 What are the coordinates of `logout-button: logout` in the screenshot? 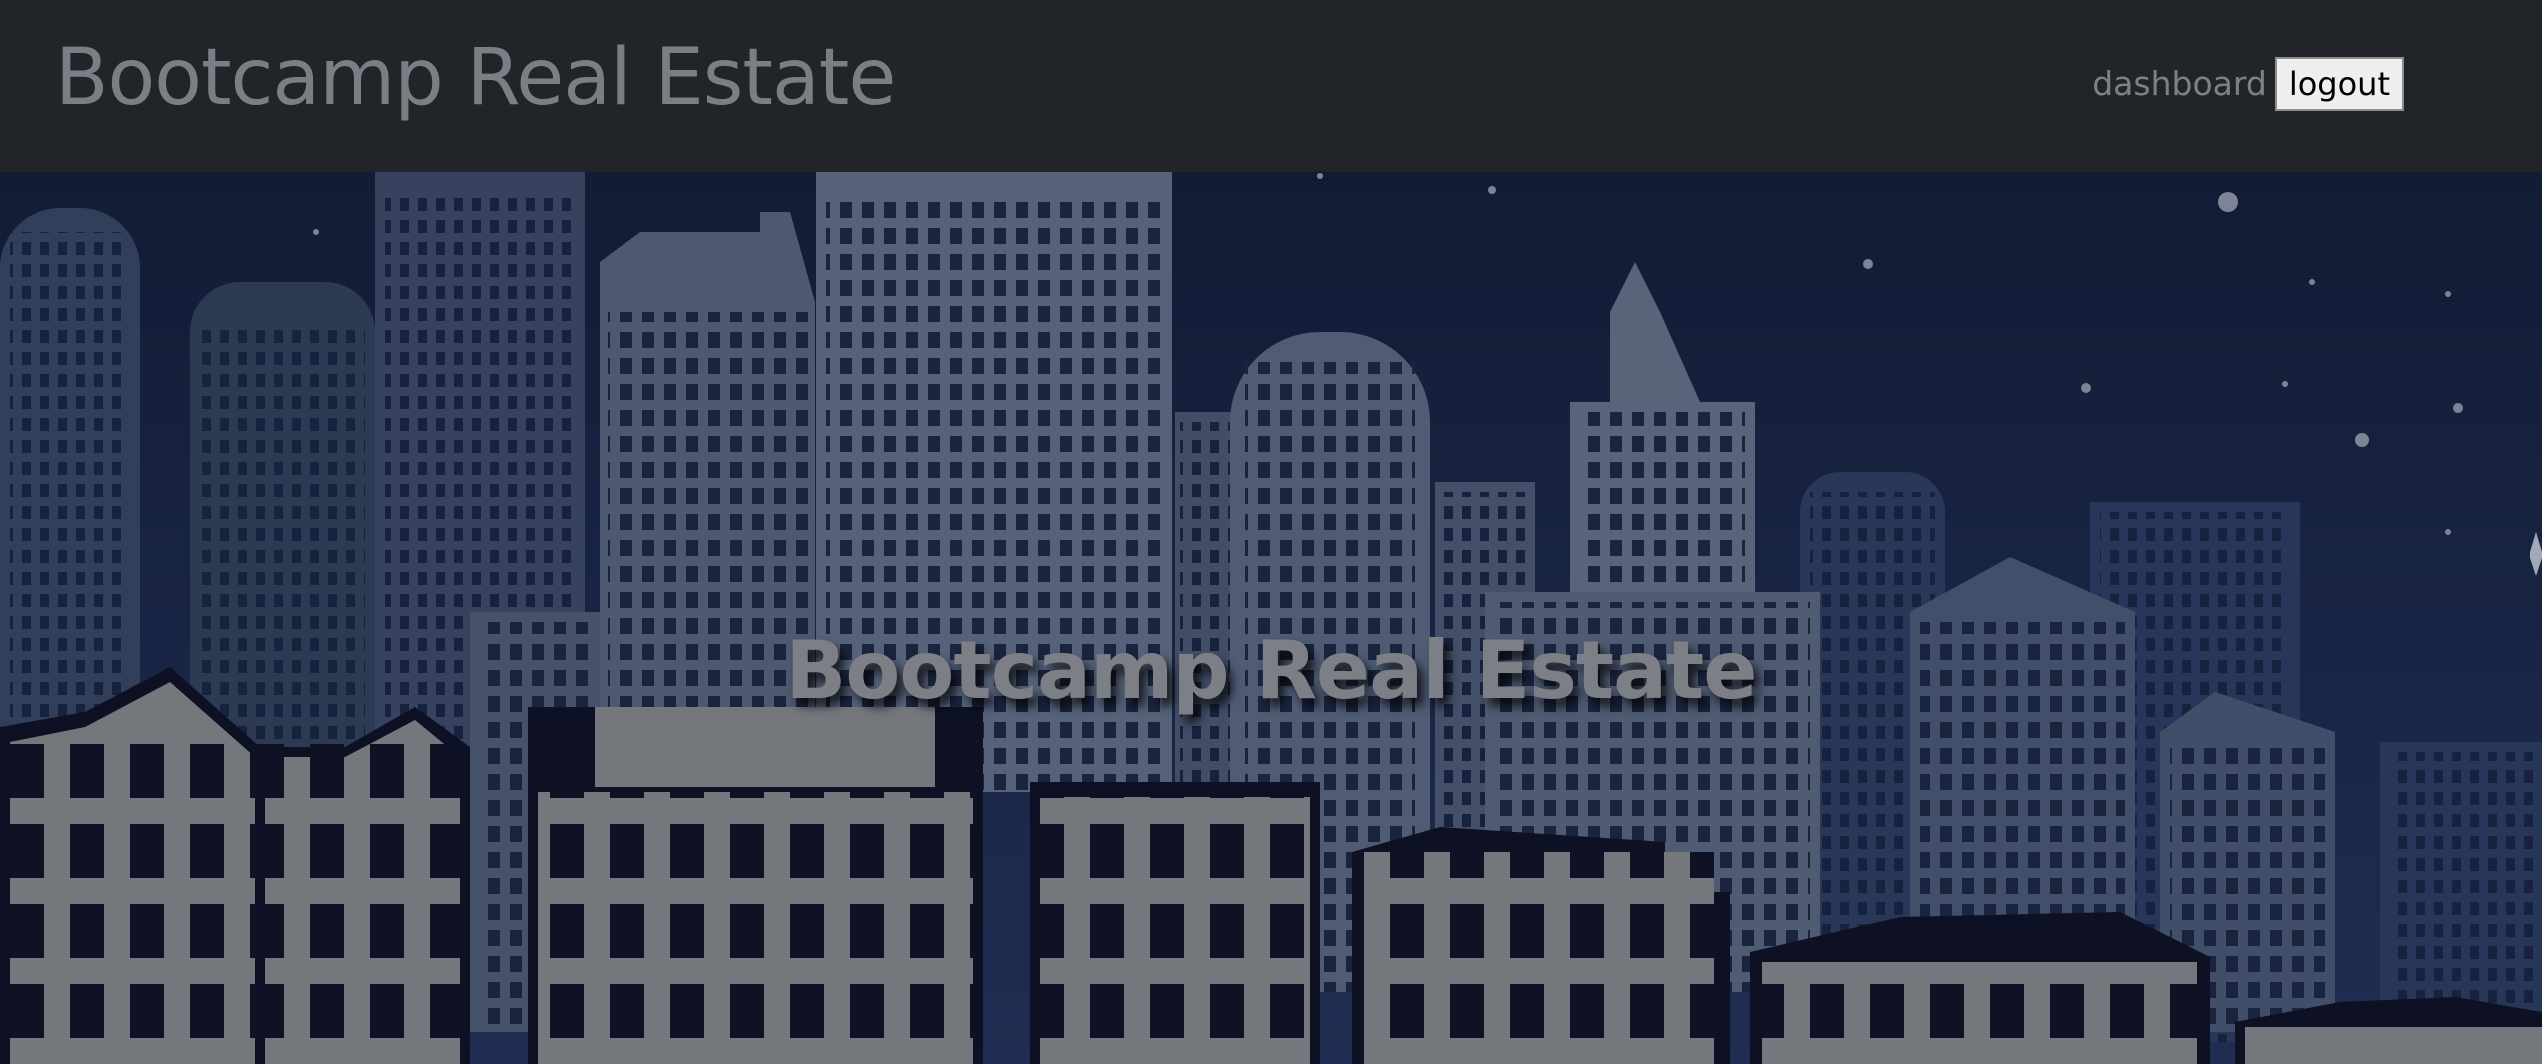 It's located at (2339, 84).